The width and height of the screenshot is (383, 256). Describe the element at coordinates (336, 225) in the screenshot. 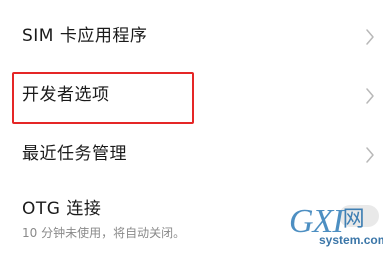

I see `watermark-logo: GXI网 system.com` at that location.